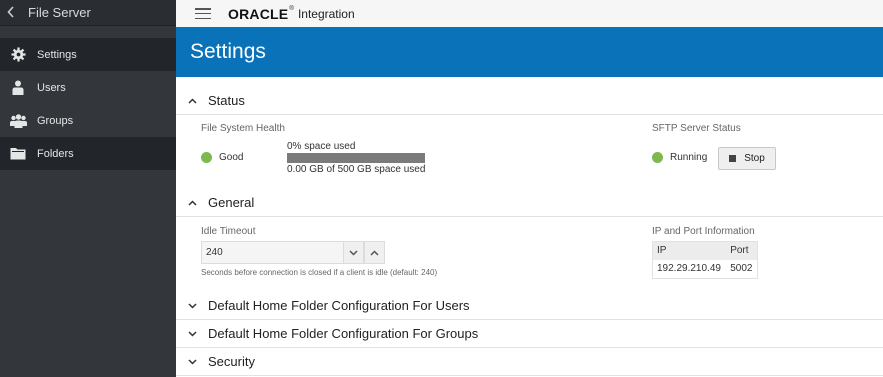 This screenshot has height=377, width=883. I want to click on port-value: 5002, so click(742, 269).